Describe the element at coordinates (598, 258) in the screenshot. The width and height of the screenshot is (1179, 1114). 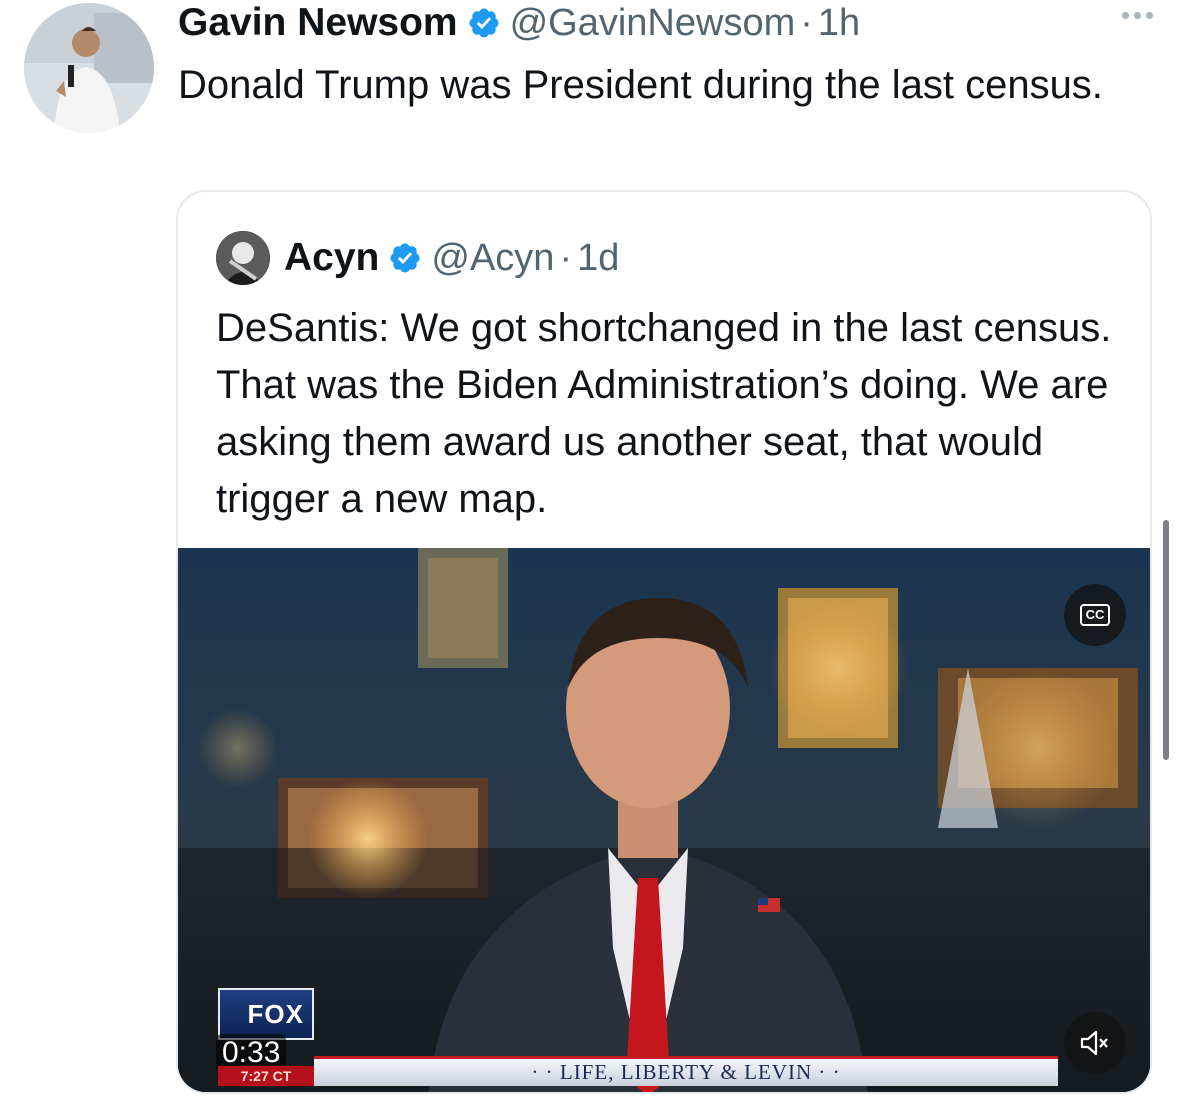
I see `quoted-timestamp: 1d` at that location.